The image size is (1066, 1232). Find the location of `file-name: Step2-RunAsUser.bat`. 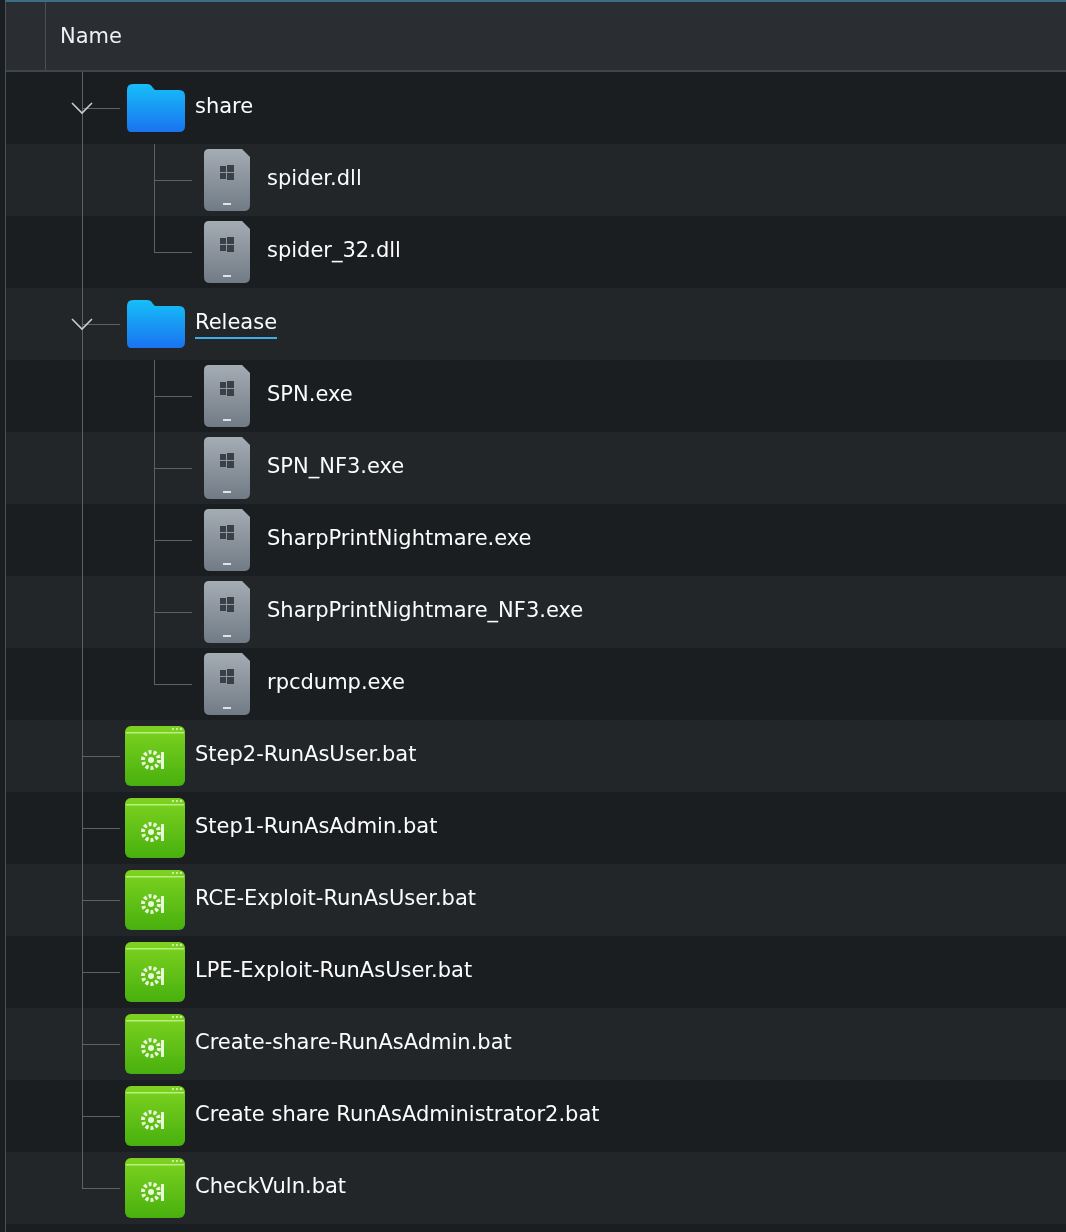

file-name: Step2-RunAsUser.bat is located at coordinates (306, 756).